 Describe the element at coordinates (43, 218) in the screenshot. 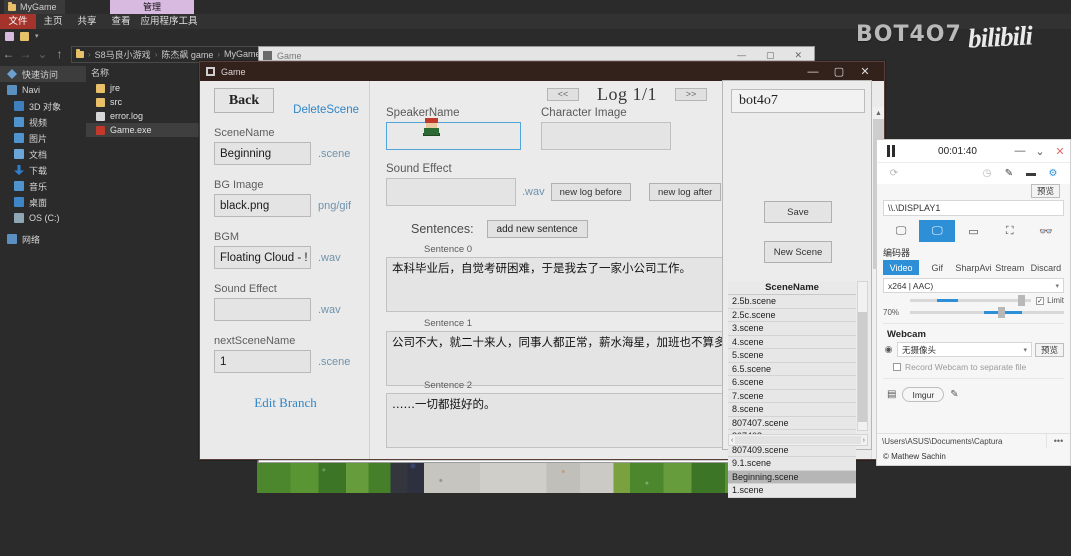

I see `sidebar-item-os-c: OS (C:)` at that location.